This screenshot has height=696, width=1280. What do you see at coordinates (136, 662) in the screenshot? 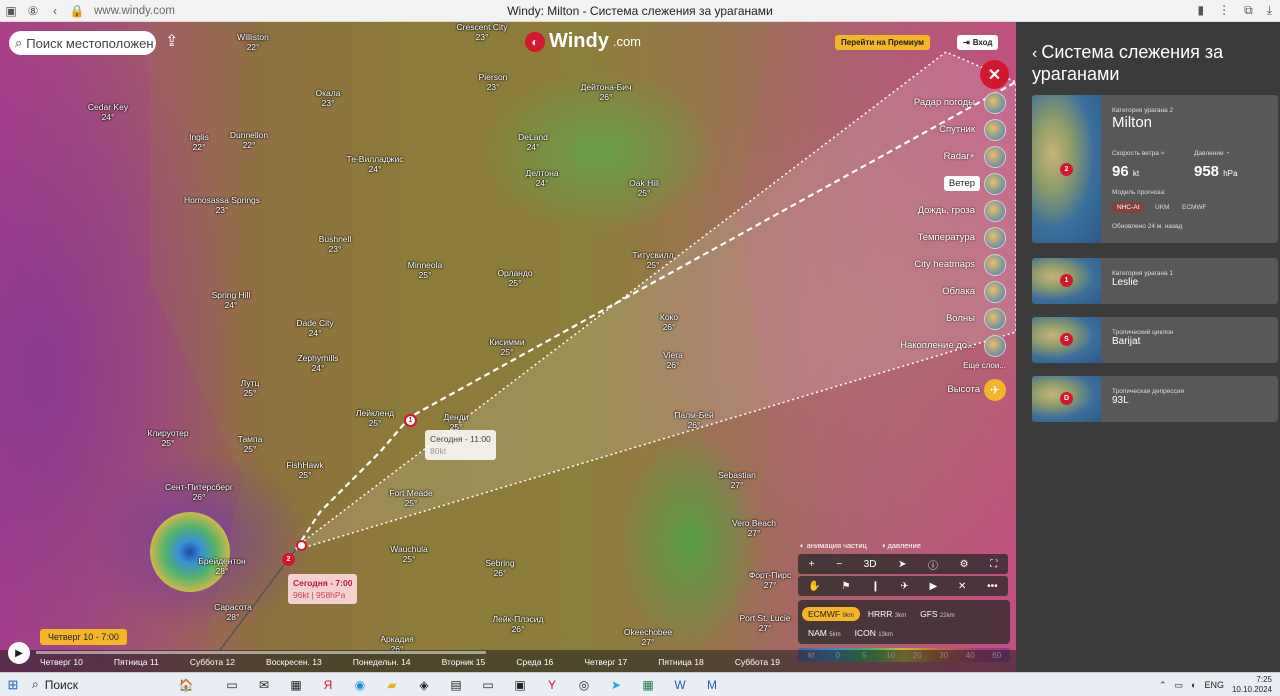
I see `day-label: Пятница 11` at bounding box center [136, 662].